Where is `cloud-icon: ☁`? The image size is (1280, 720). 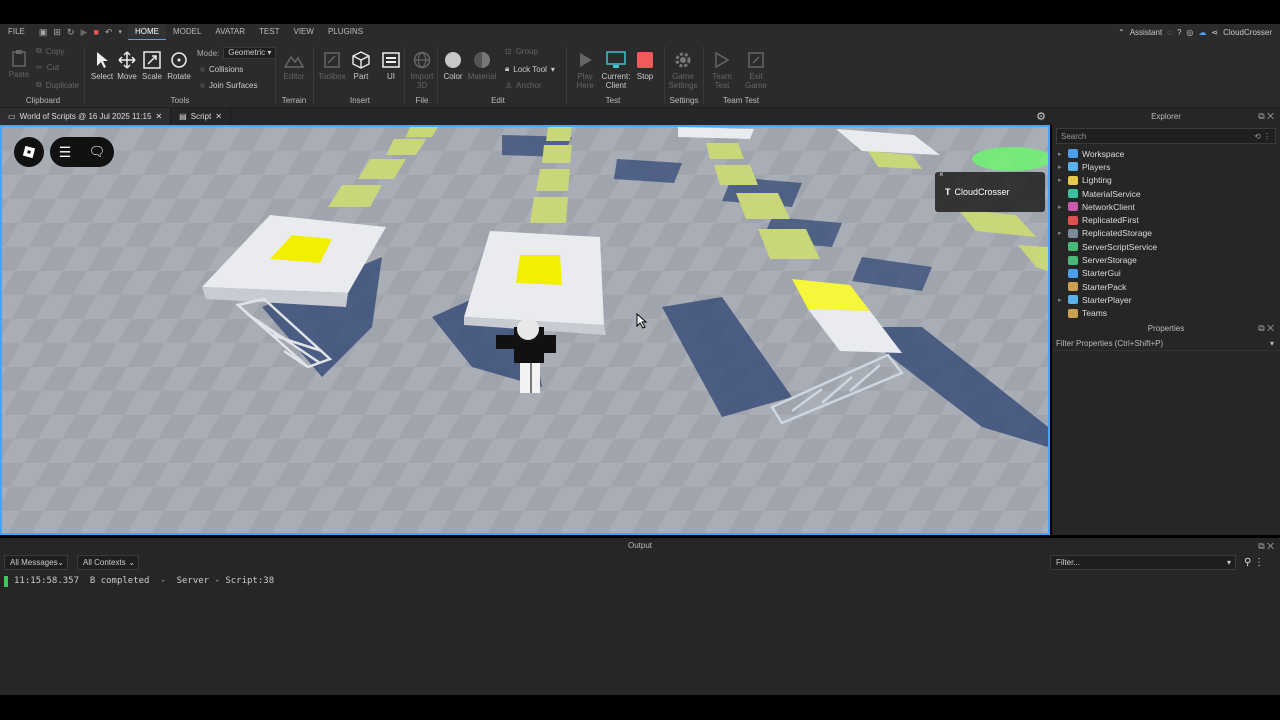 cloud-icon: ☁ is located at coordinates (1202, 32).